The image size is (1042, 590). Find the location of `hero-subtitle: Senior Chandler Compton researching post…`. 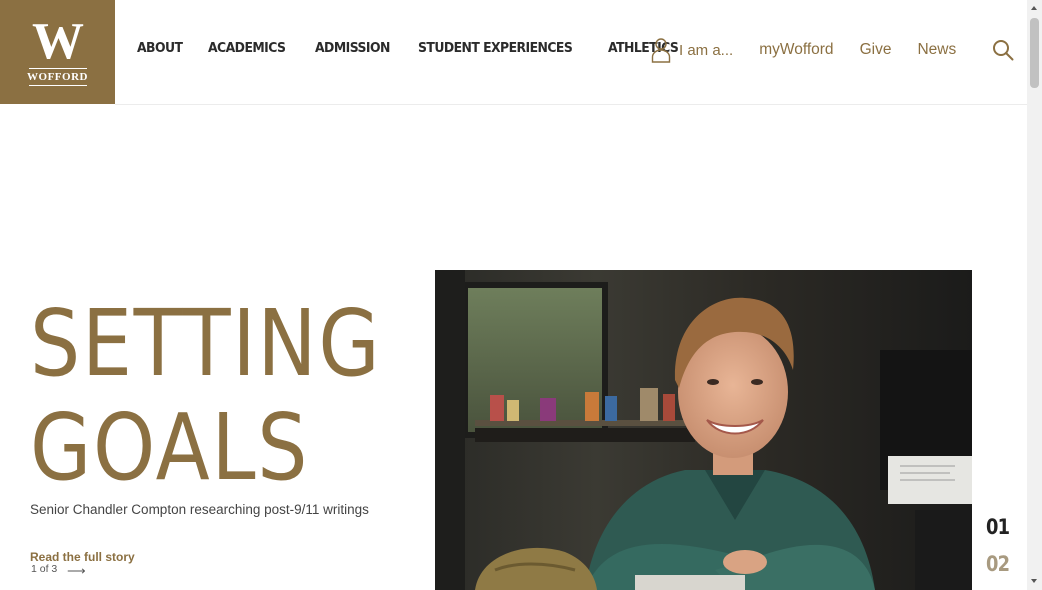

hero-subtitle: Senior Chandler Compton researching post… is located at coordinates (199, 509).